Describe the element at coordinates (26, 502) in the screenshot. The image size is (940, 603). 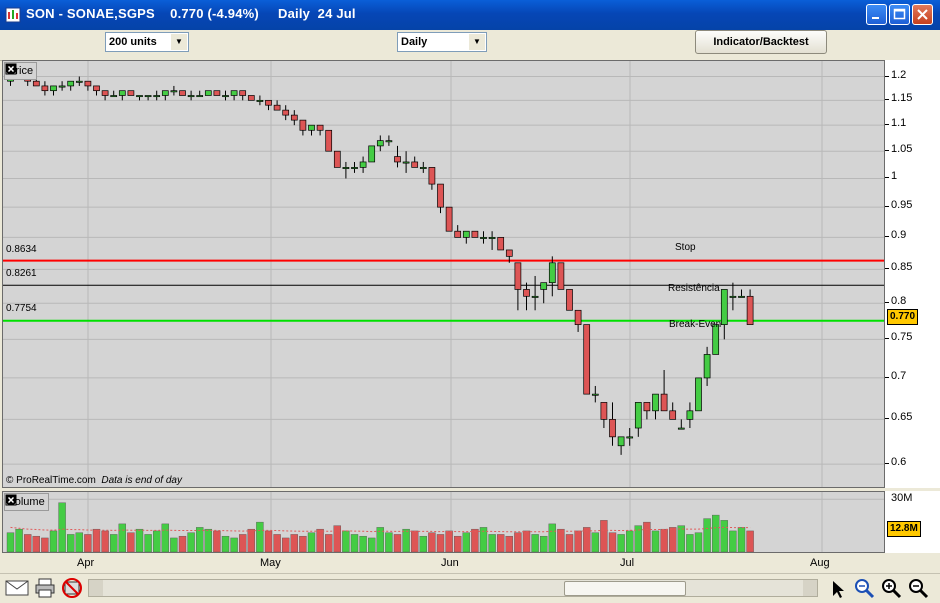
I see `volume-pane-header: Volume` at that location.